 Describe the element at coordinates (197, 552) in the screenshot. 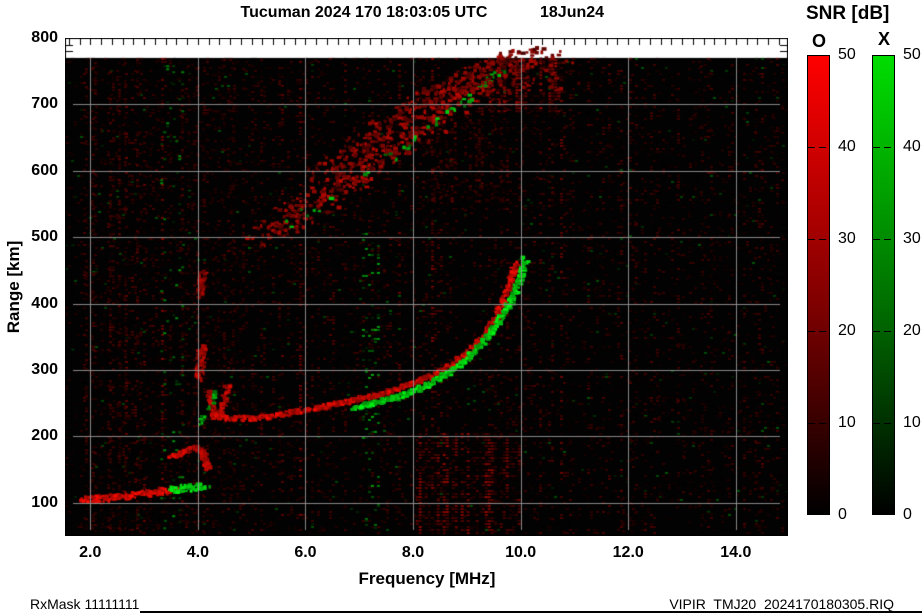

I see `x-tick-label: 4.0` at that location.